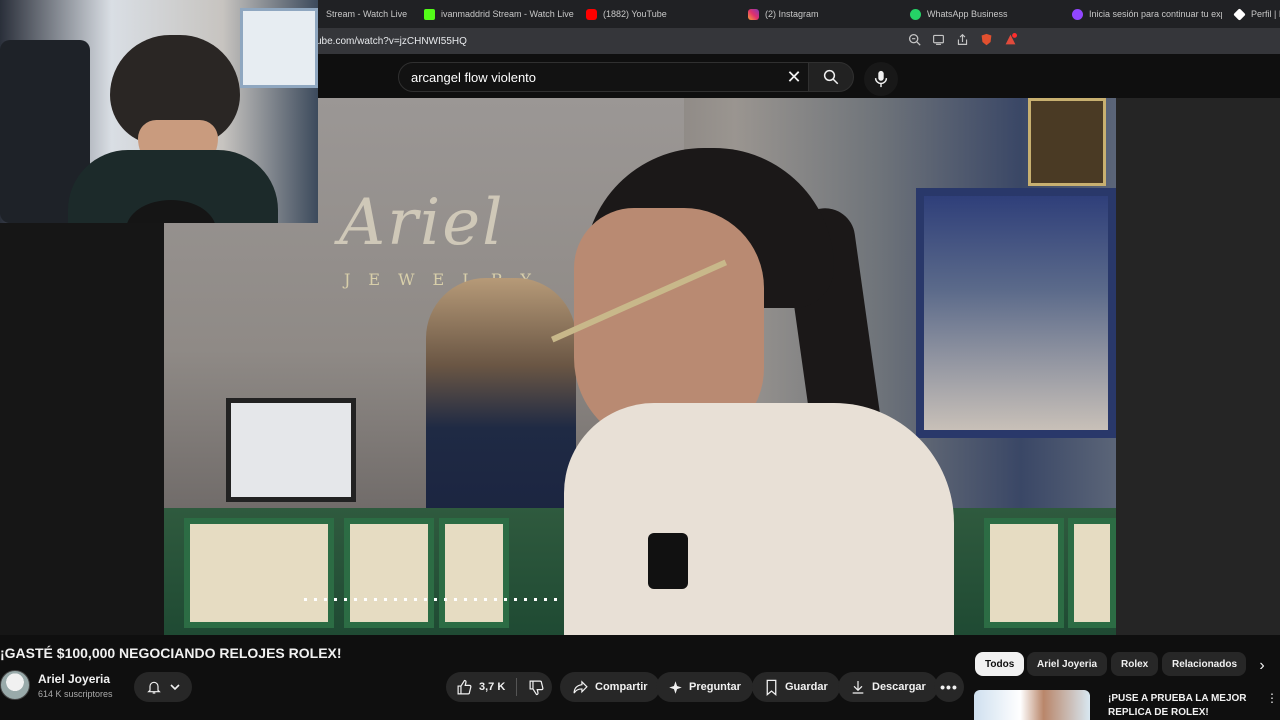 Image resolution: width=1280 pixels, height=720 pixels. I want to click on chip-todos: Todos, so click(1000, 664).